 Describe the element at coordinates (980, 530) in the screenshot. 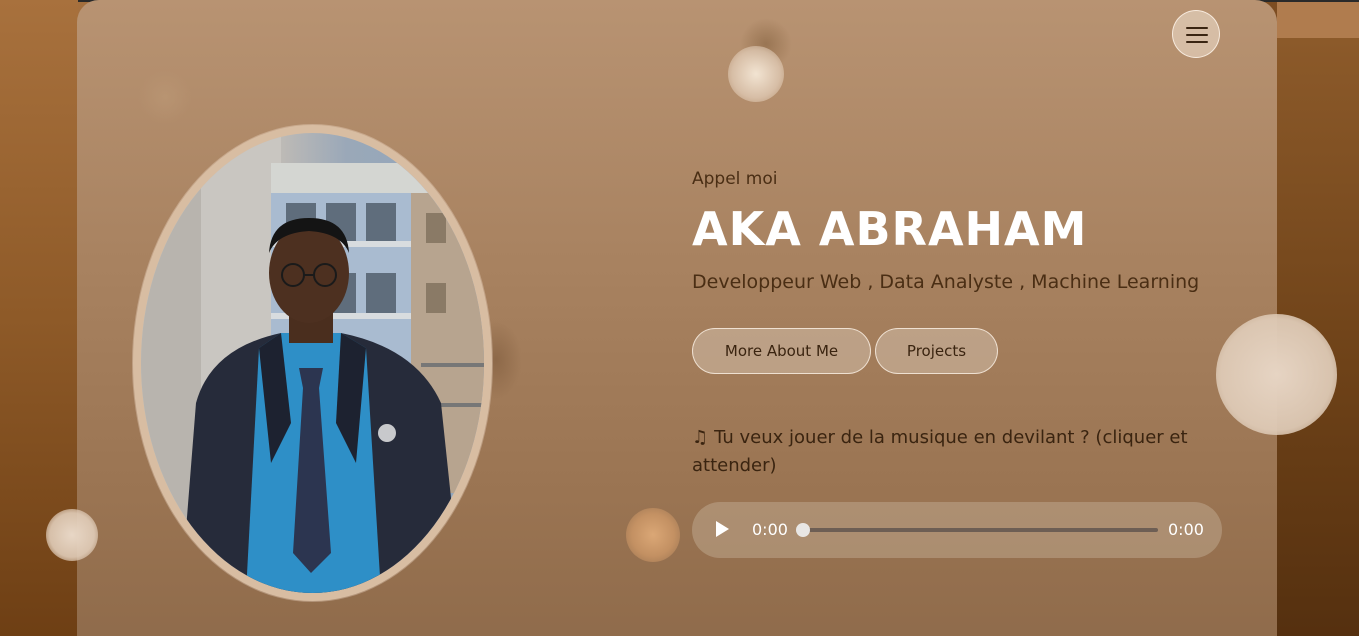

I see `audio-progress-track` at that location.